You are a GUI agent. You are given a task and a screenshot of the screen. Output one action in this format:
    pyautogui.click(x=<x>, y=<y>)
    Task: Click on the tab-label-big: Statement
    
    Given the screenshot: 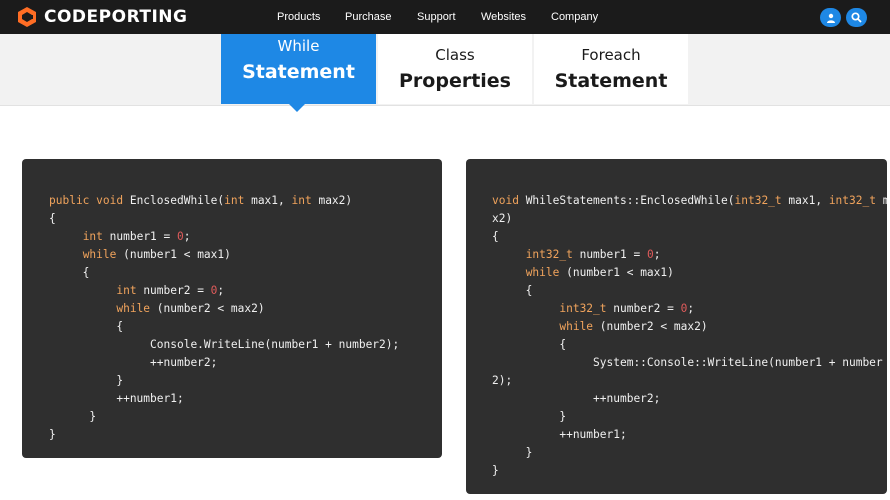 What is the action you would take?
    pyautogui.click(x=298, y=72)
    